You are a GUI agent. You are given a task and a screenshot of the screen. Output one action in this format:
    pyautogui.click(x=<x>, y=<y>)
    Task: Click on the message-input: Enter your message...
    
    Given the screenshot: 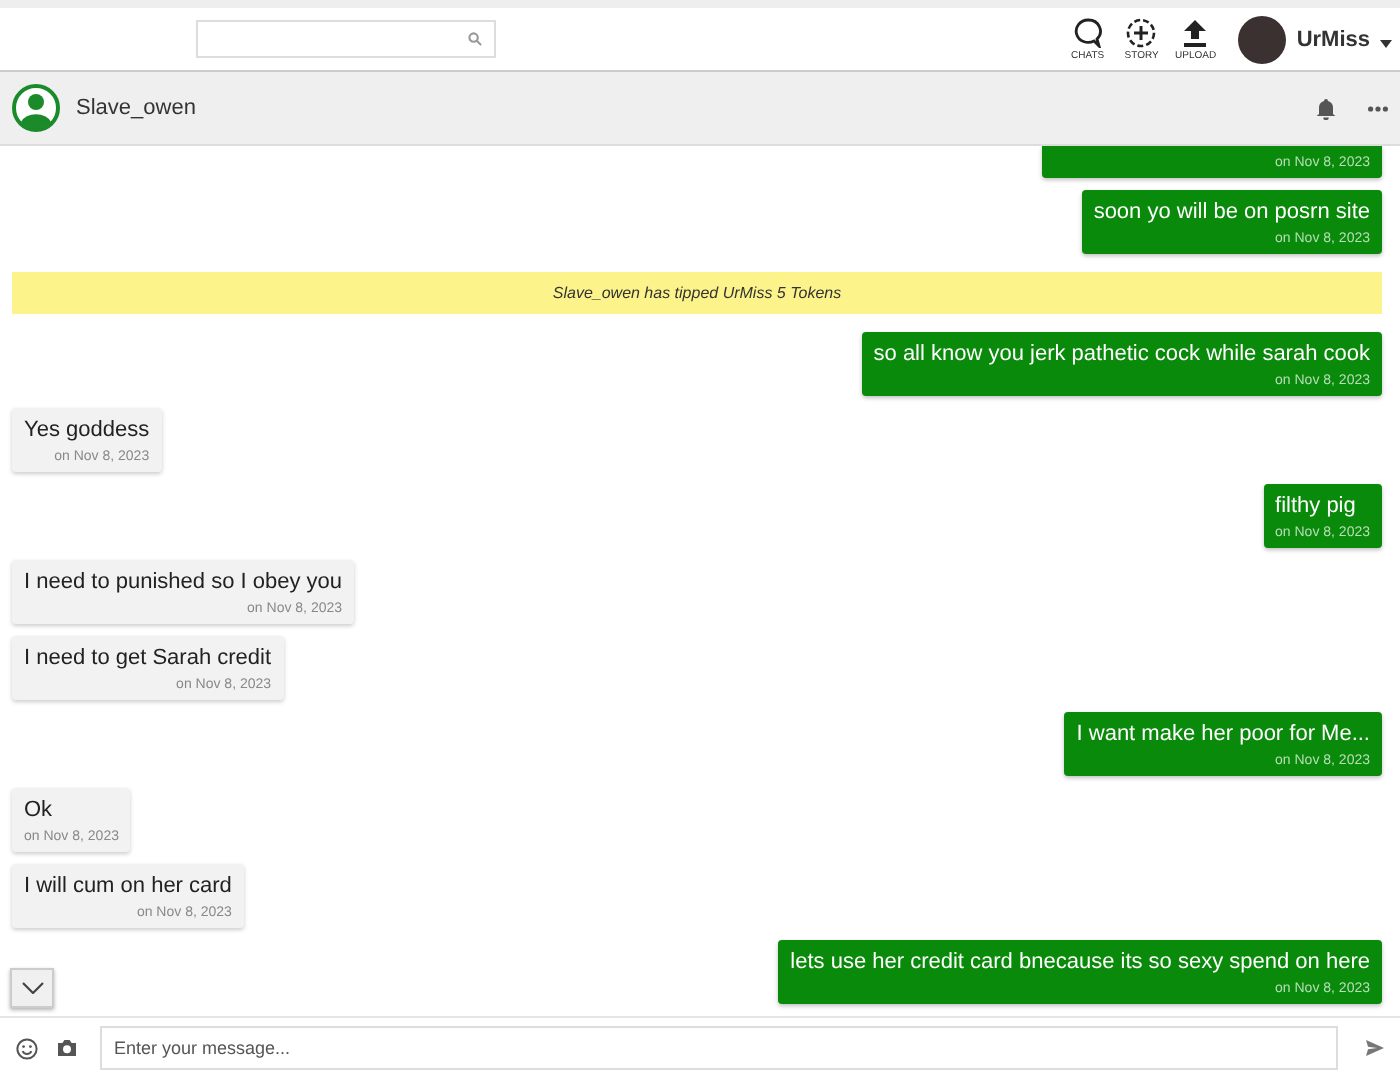 What is the action you would take?
    pyautogui.click(x=719, y=1048)
    